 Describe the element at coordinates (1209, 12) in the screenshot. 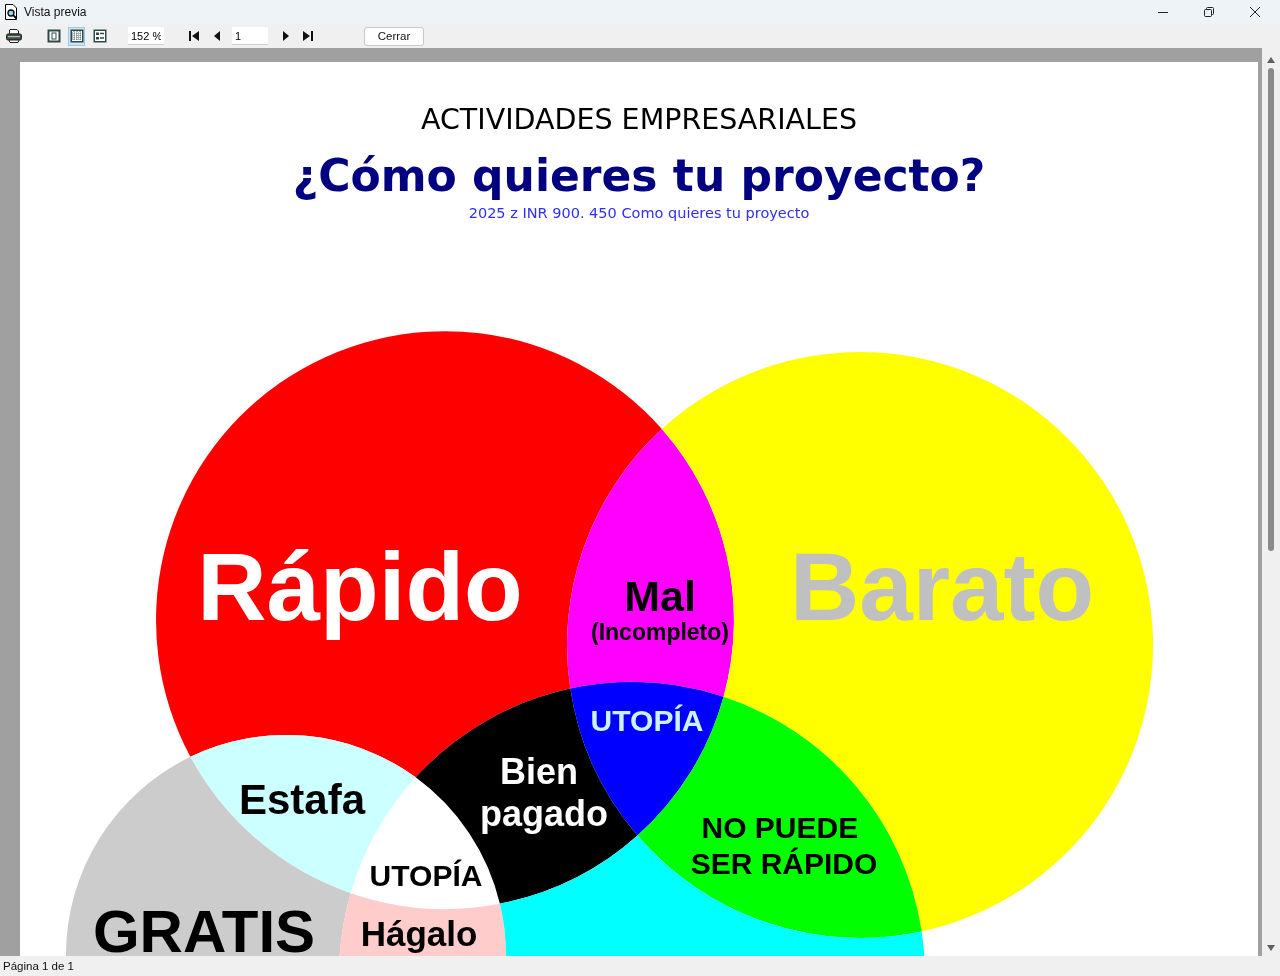

I see `restore-icon` at that location.